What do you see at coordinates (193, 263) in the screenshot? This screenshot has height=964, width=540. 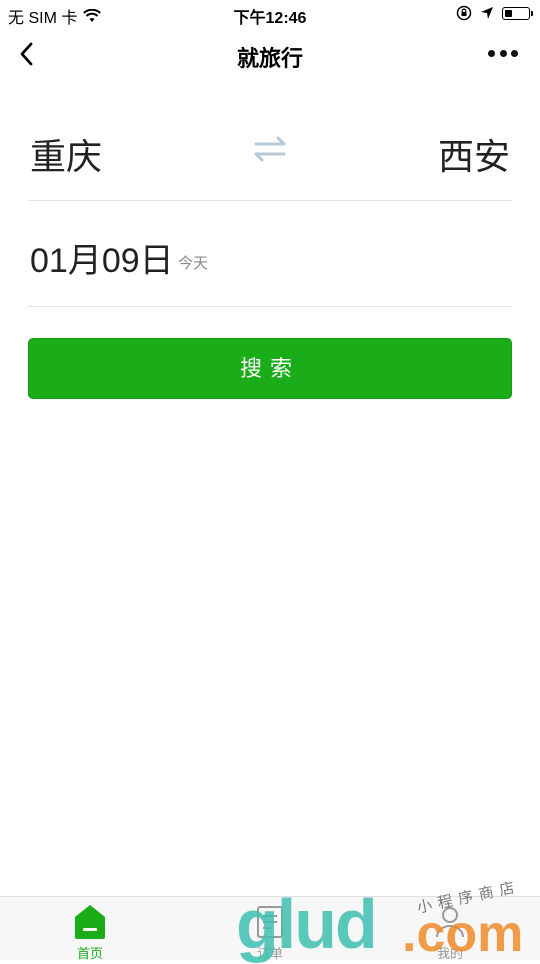 I see `date-hint: 今天` at bounding box center [193, 263].